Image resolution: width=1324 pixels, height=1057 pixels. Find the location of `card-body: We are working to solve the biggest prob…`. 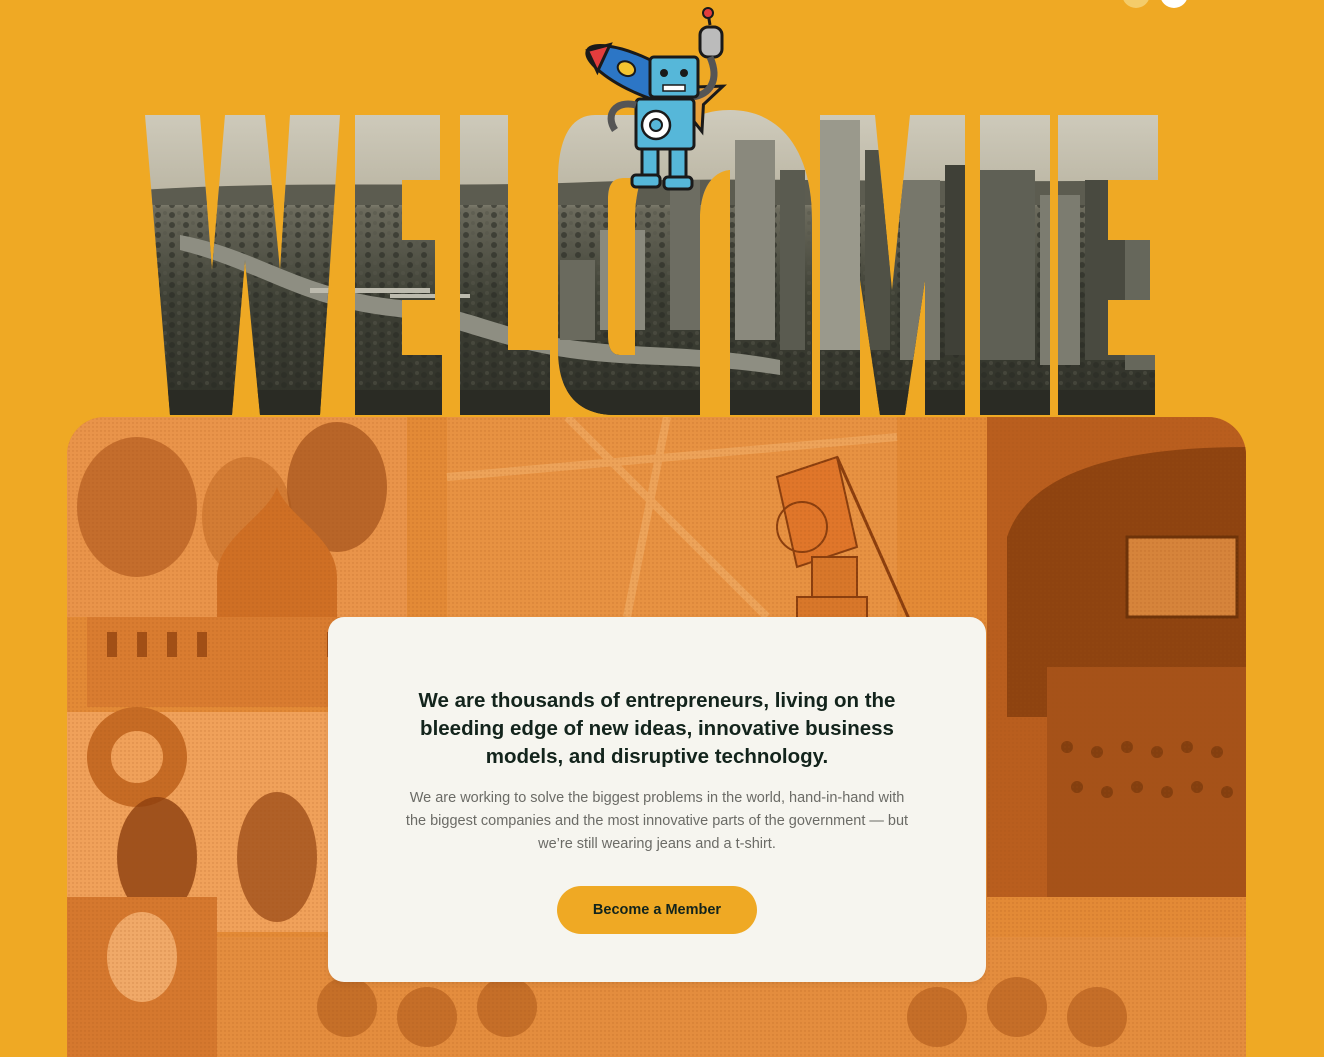

card-body: We are working to solve the biggest prob… is located at coordinates (657, 821).